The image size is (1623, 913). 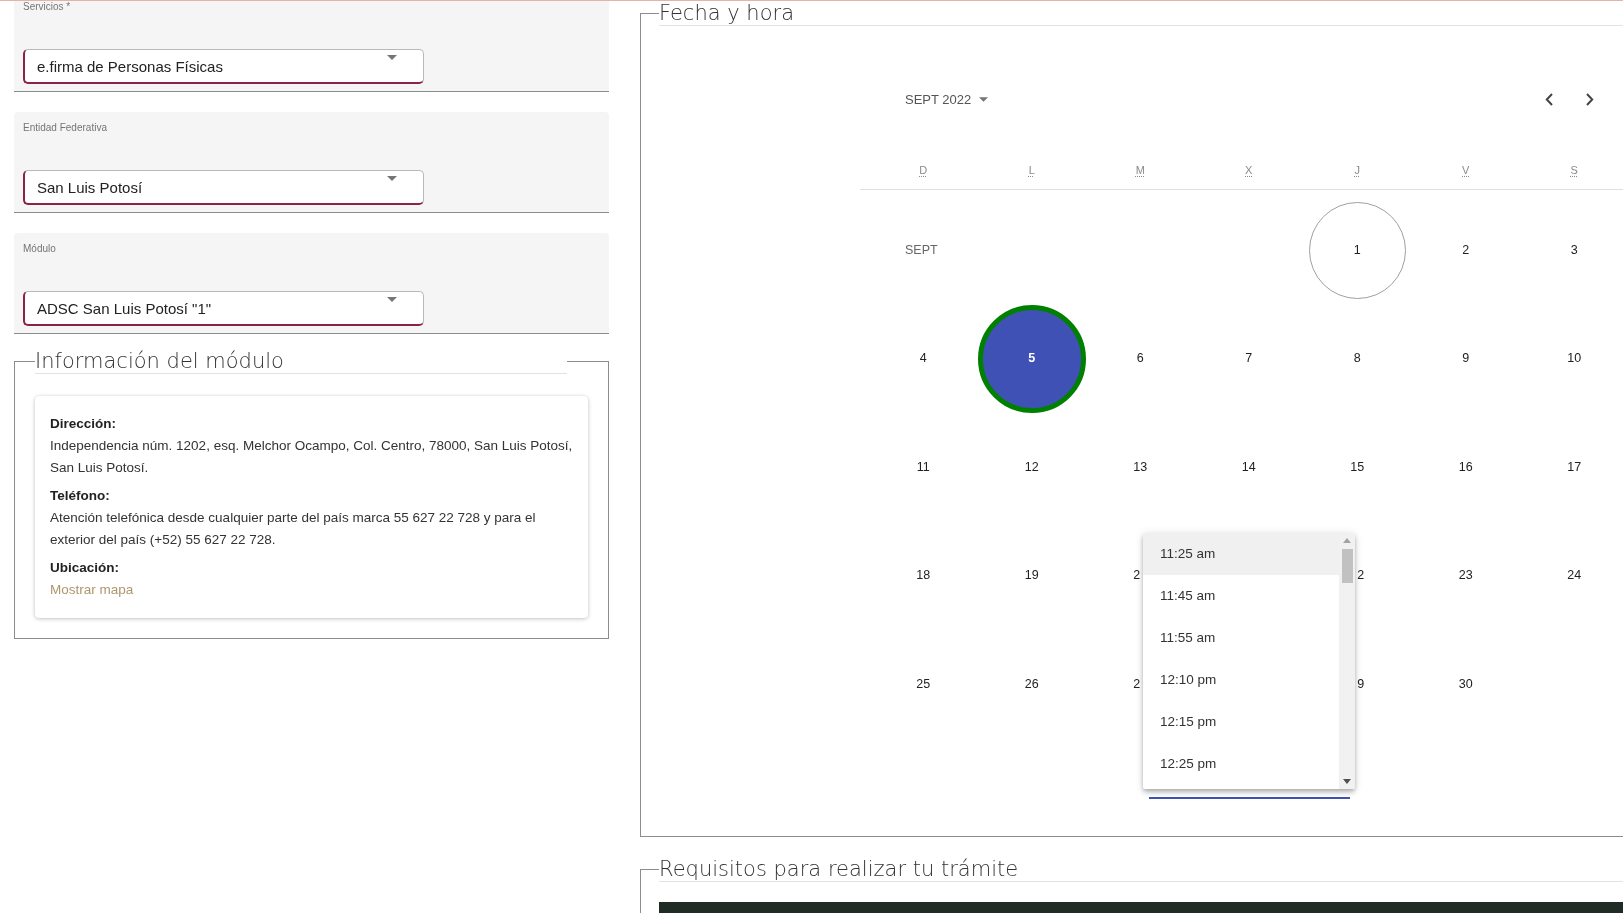 I want to click on calendar-day: 24, so click(x=1574, y=576).